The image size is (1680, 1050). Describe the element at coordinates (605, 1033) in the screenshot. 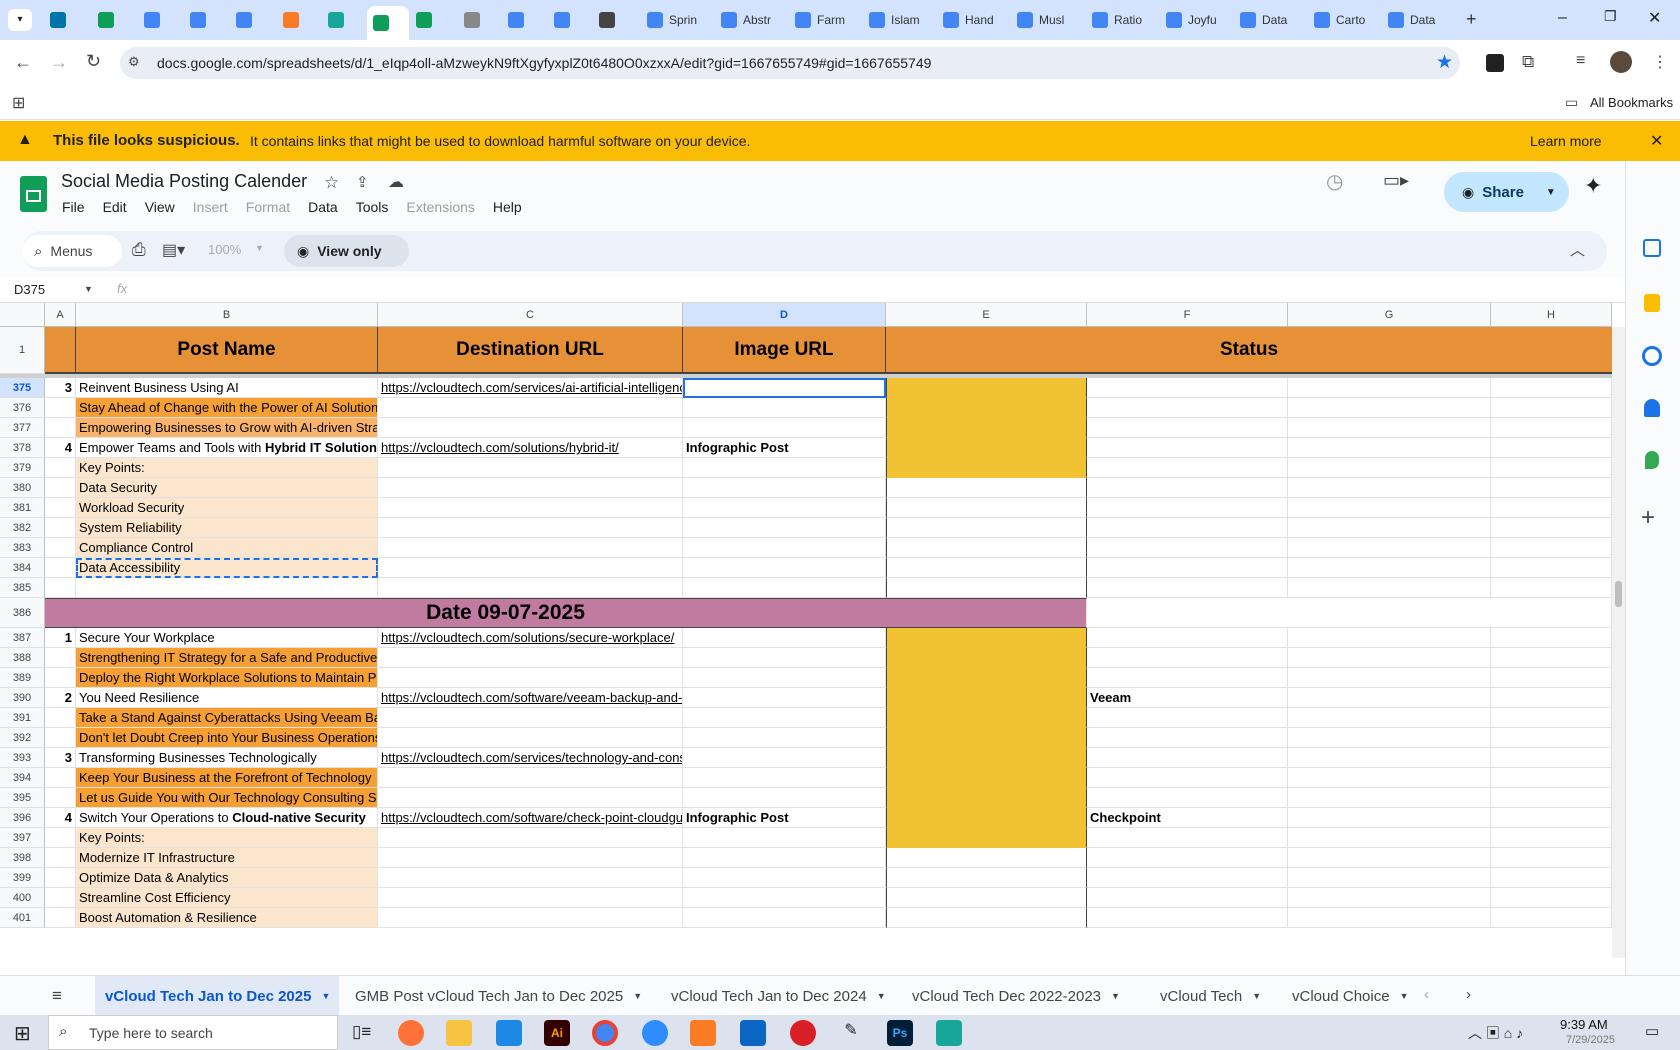

I see `chrome-icon` at that location.